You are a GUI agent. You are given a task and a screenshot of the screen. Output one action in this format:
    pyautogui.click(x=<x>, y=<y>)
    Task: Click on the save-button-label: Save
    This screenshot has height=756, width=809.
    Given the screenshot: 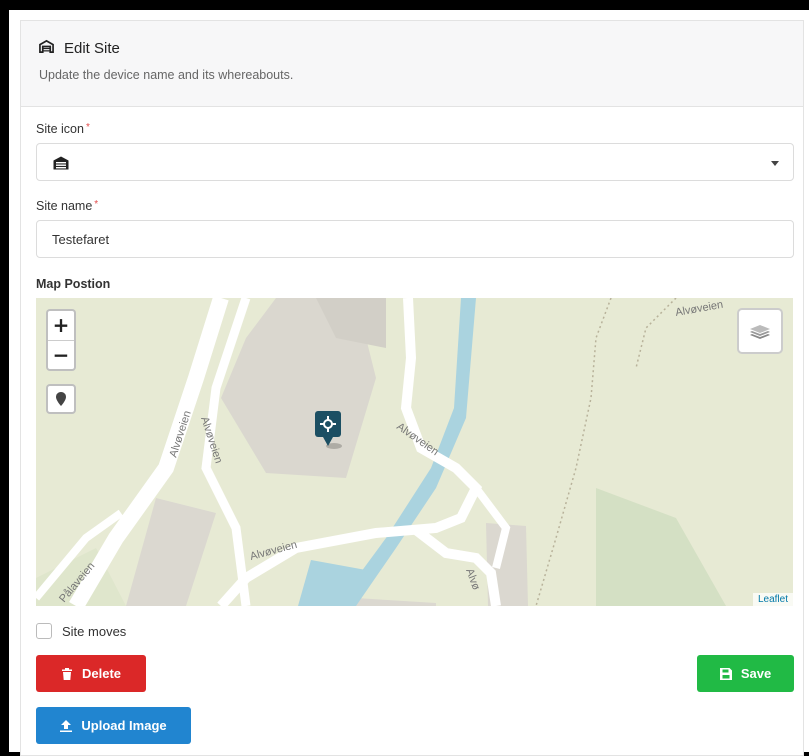 What is the action you would take?
    pyautogui.click(x=756, y=673)
    